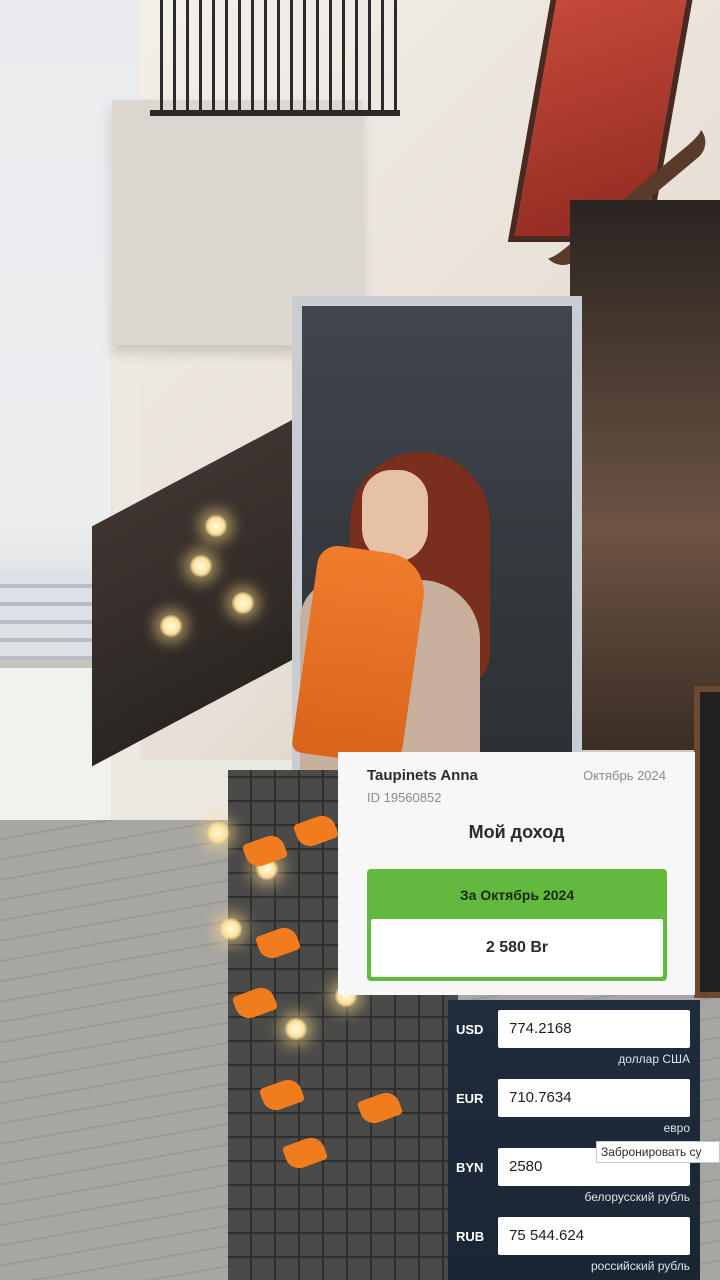 The image size is (720, 1280). What do you see at coordinates (275, 58) in the screenshot?
I see `balcony-railing` at bounding box center [275, 58].